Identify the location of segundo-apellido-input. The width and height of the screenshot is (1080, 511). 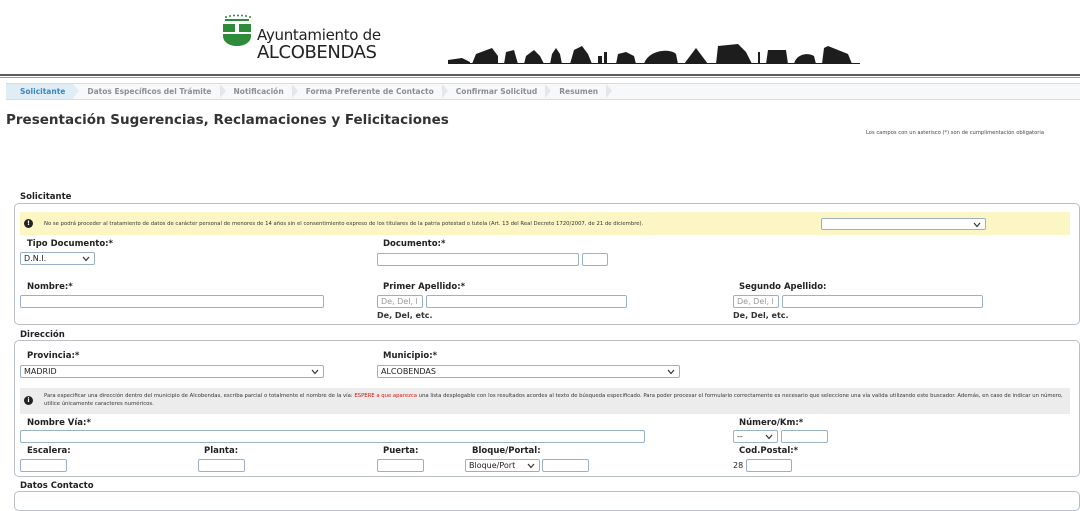
(882, 301).